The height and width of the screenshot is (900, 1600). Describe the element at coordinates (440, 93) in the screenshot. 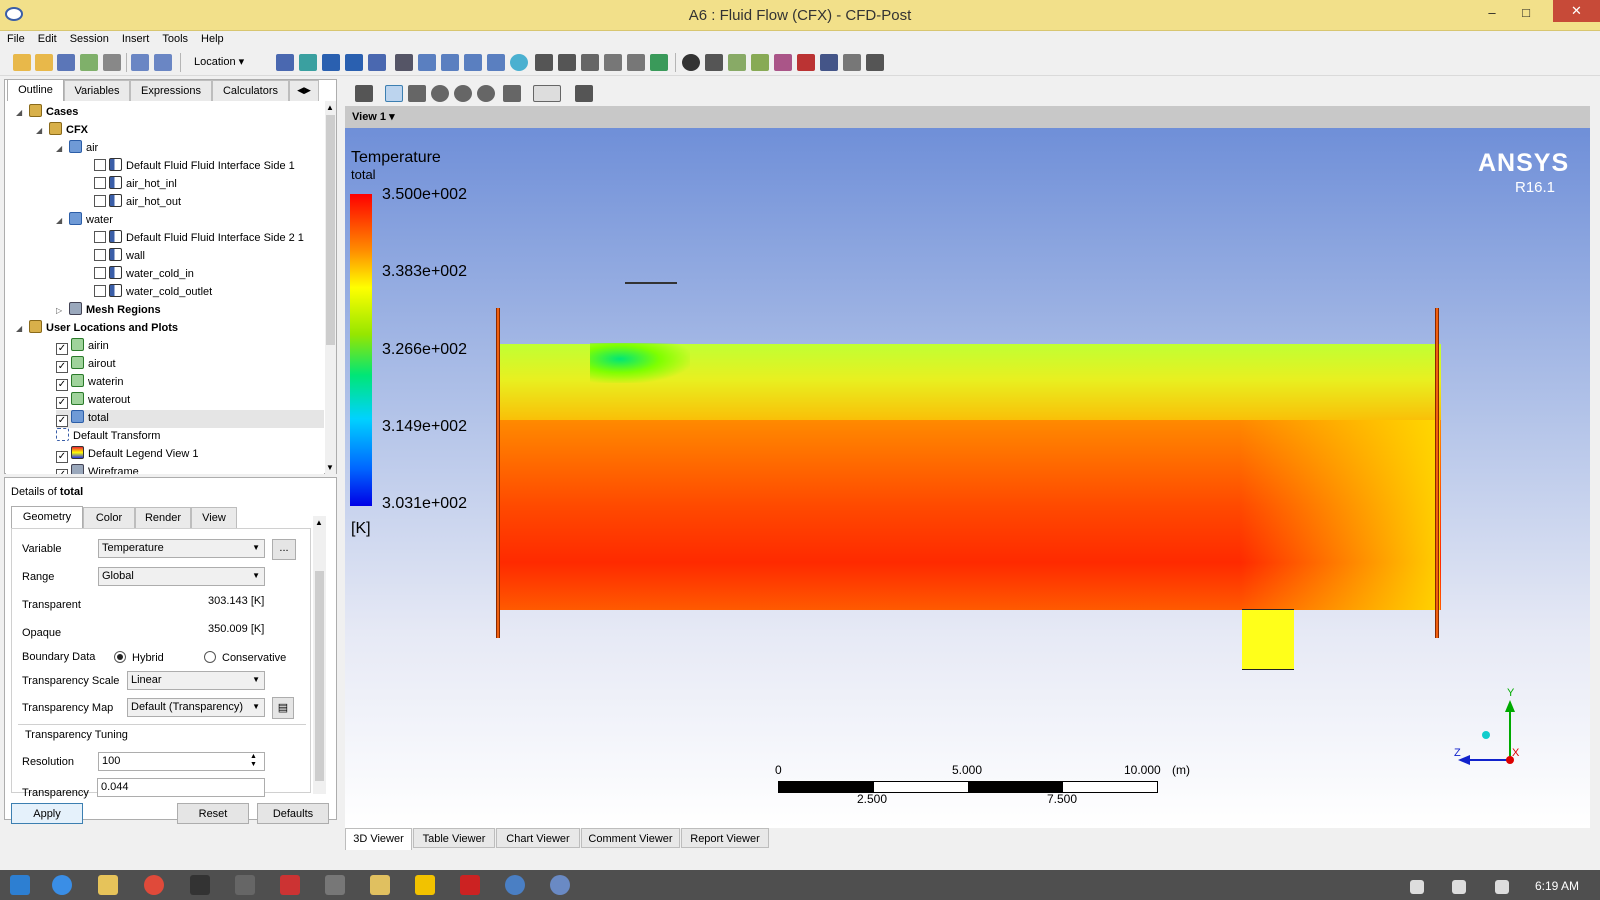

I see `zoom-icon` at that location.